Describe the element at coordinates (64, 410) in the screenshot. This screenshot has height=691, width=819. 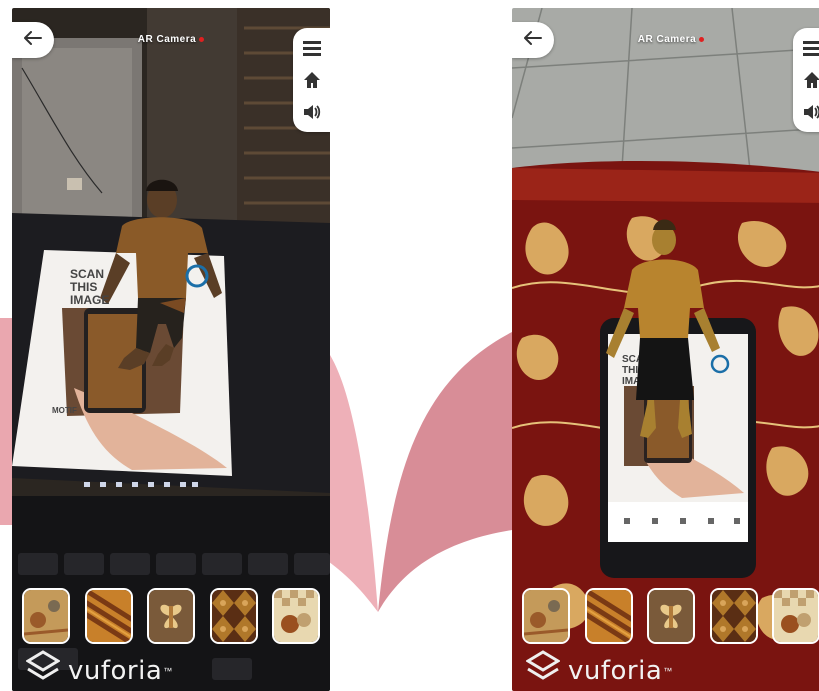
I see `svg-text: MOTIF` at that location.